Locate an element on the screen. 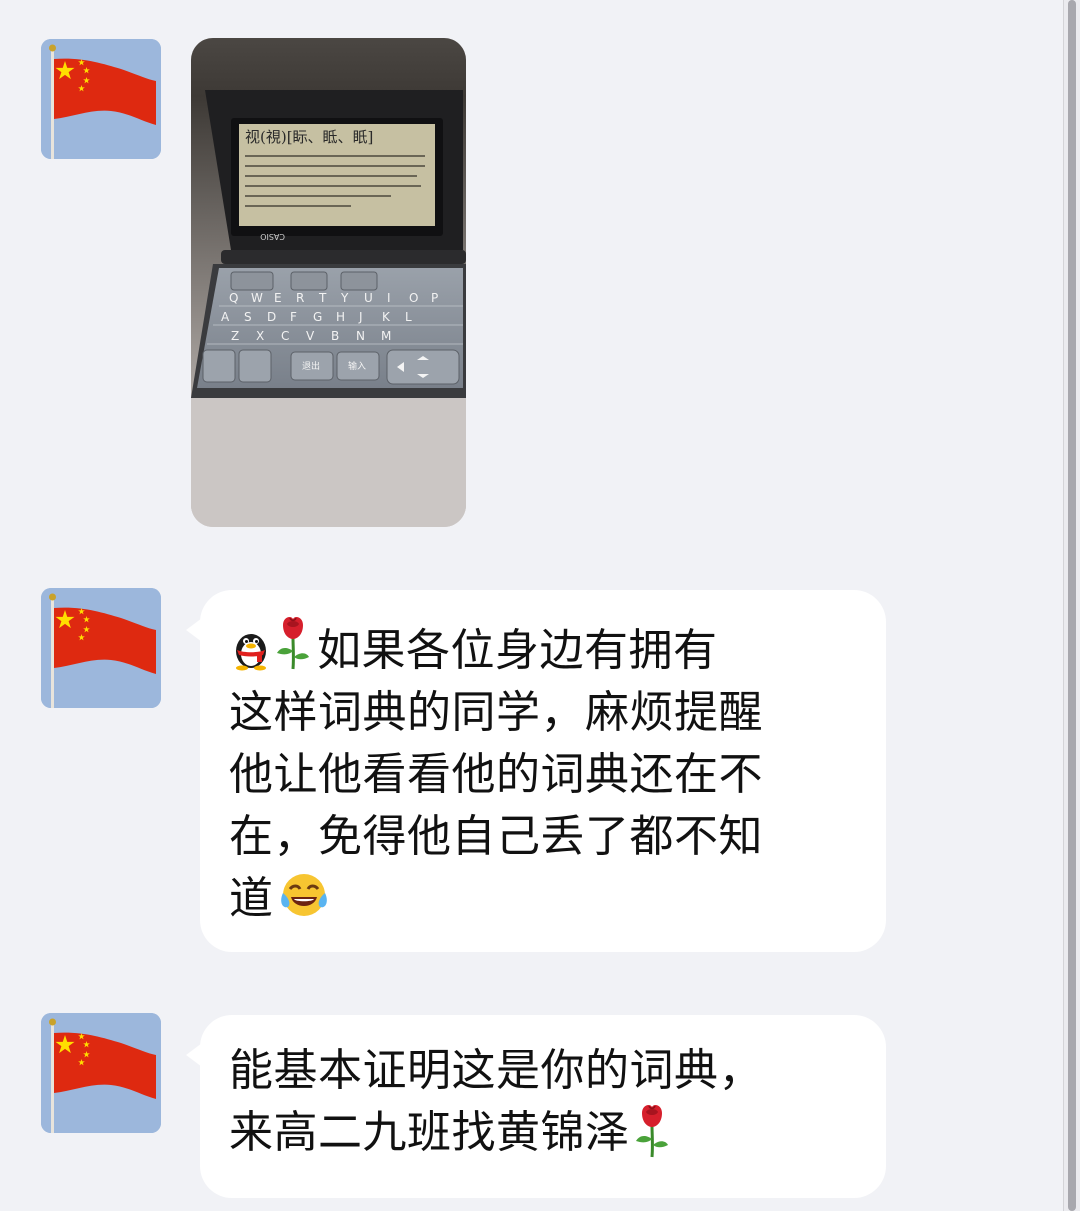 The width and height of the screenshot is (1080, 1211). message-text: 能基本证明这是你的词典， is located at coordinates (496, 1070).